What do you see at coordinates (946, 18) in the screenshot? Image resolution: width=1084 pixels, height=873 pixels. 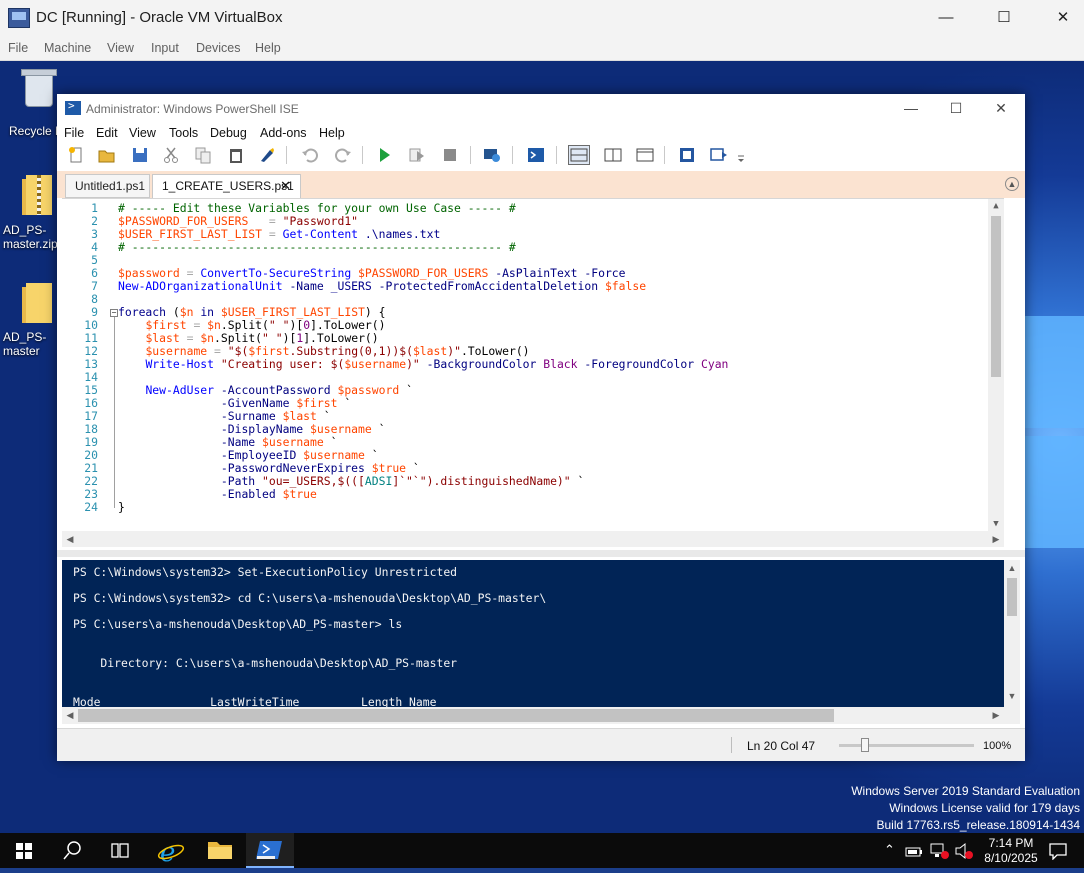 I see `minimize-button: —` at bounding box center [946, 18].